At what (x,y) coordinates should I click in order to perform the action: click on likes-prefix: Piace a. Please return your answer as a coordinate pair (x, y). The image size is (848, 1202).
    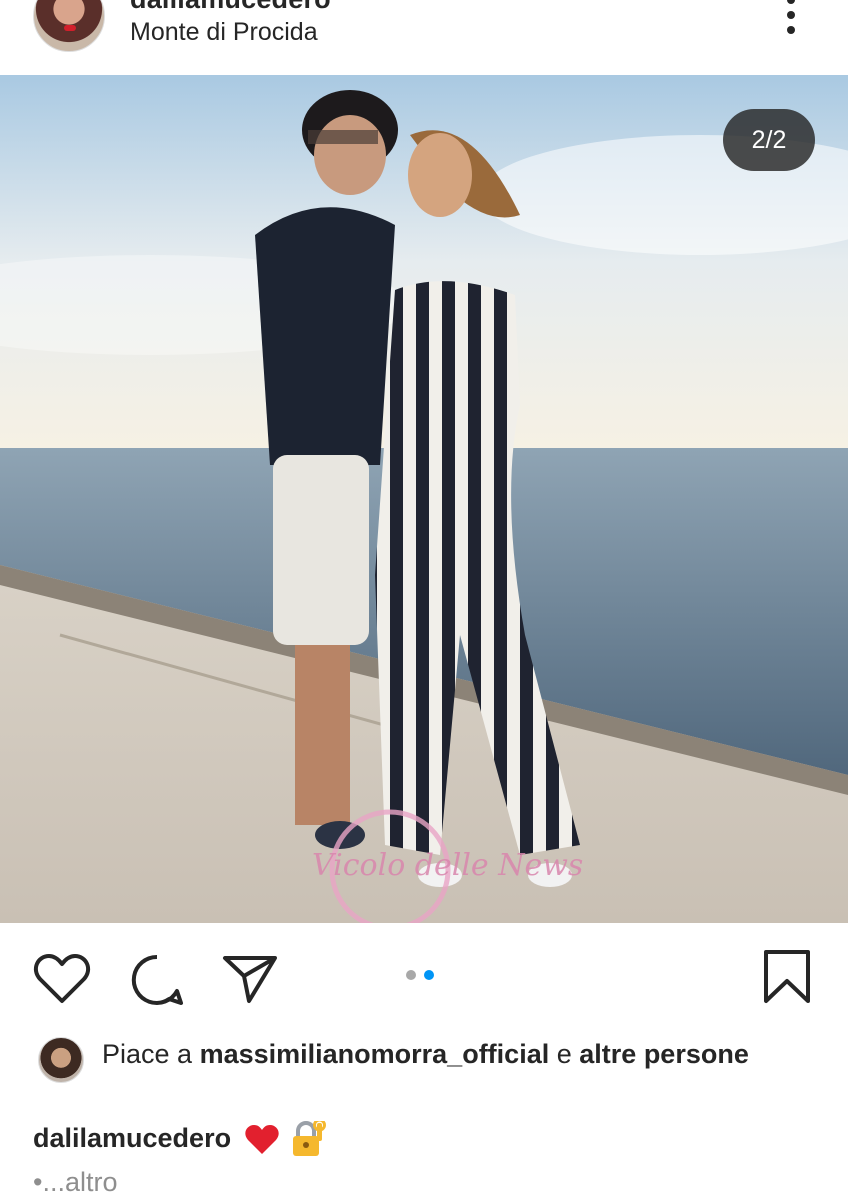
    Looking at the image, I should click on (147, 1054).